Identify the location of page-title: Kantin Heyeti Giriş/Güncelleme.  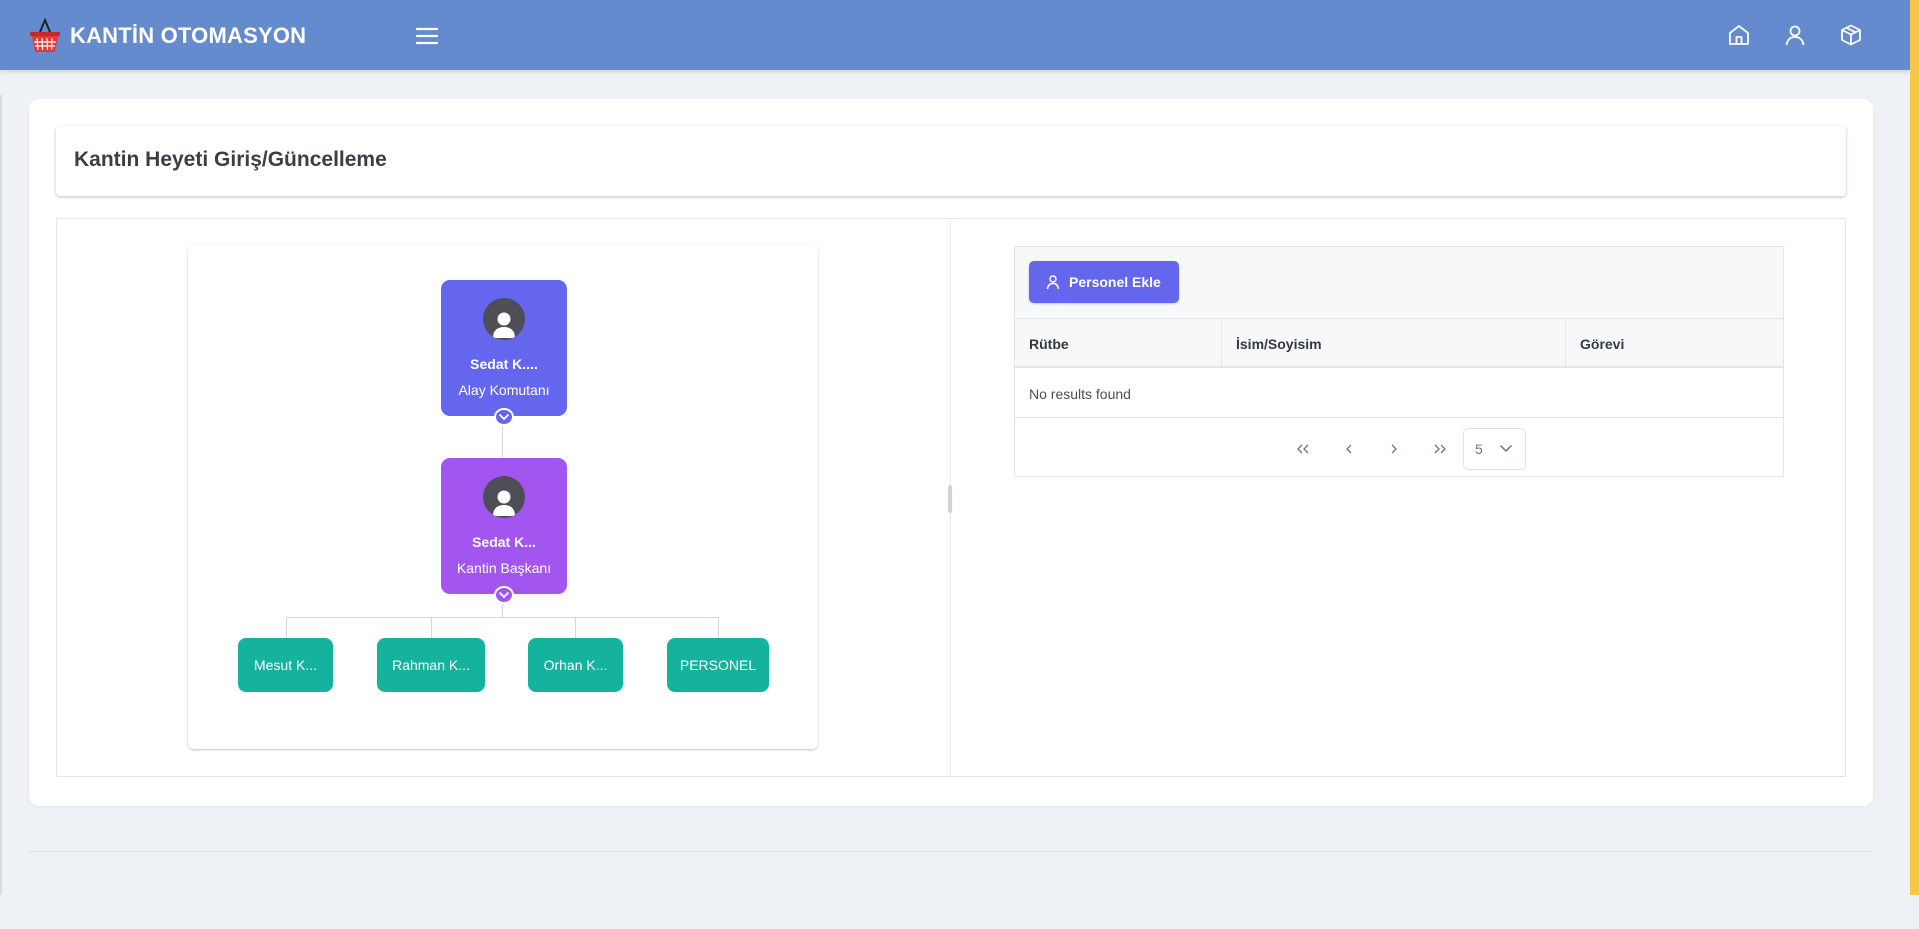
(230, 159).